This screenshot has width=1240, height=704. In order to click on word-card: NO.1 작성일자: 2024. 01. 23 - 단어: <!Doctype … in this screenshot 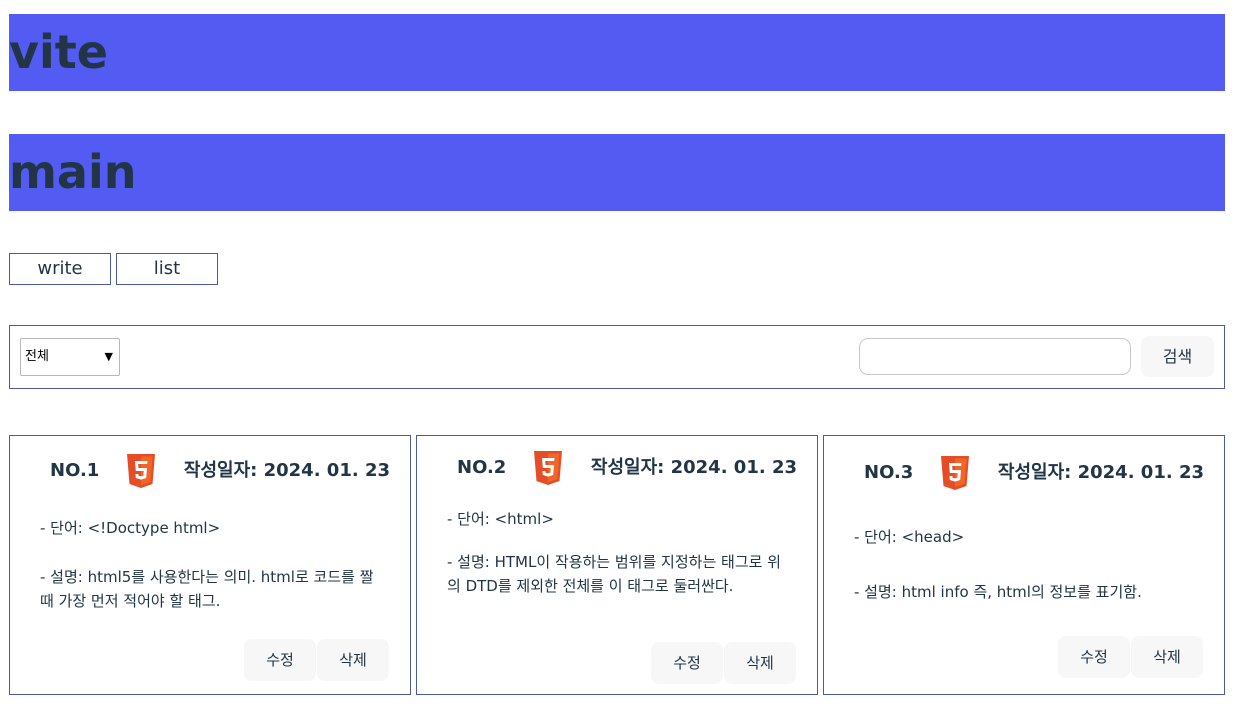, I will do `click(210, 565)`.